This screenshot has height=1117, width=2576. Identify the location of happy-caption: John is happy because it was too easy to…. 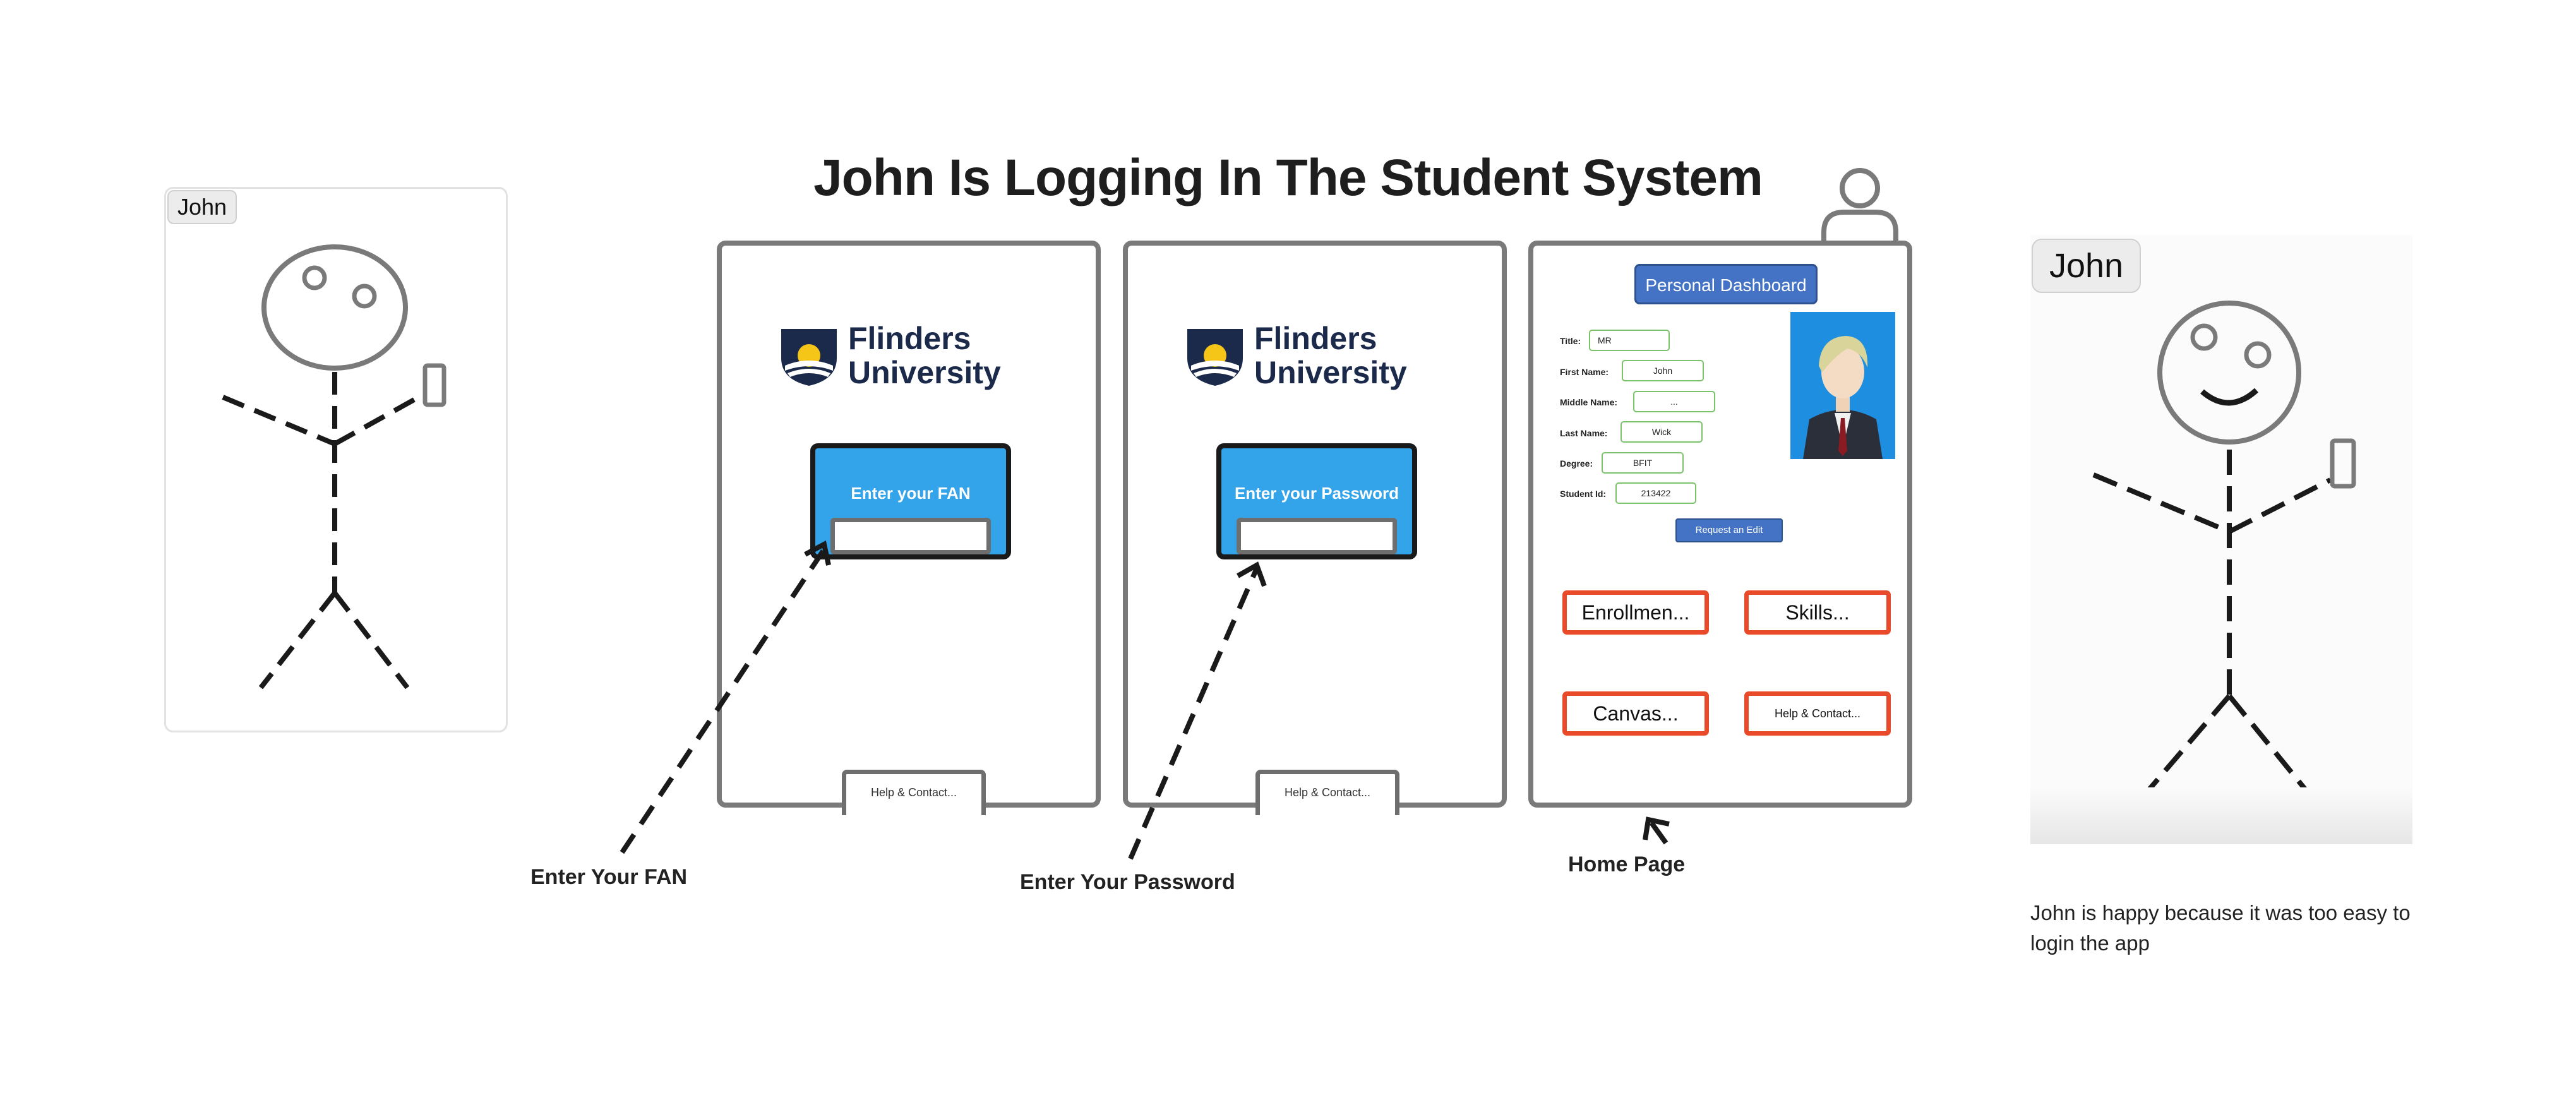
(2220, 928).